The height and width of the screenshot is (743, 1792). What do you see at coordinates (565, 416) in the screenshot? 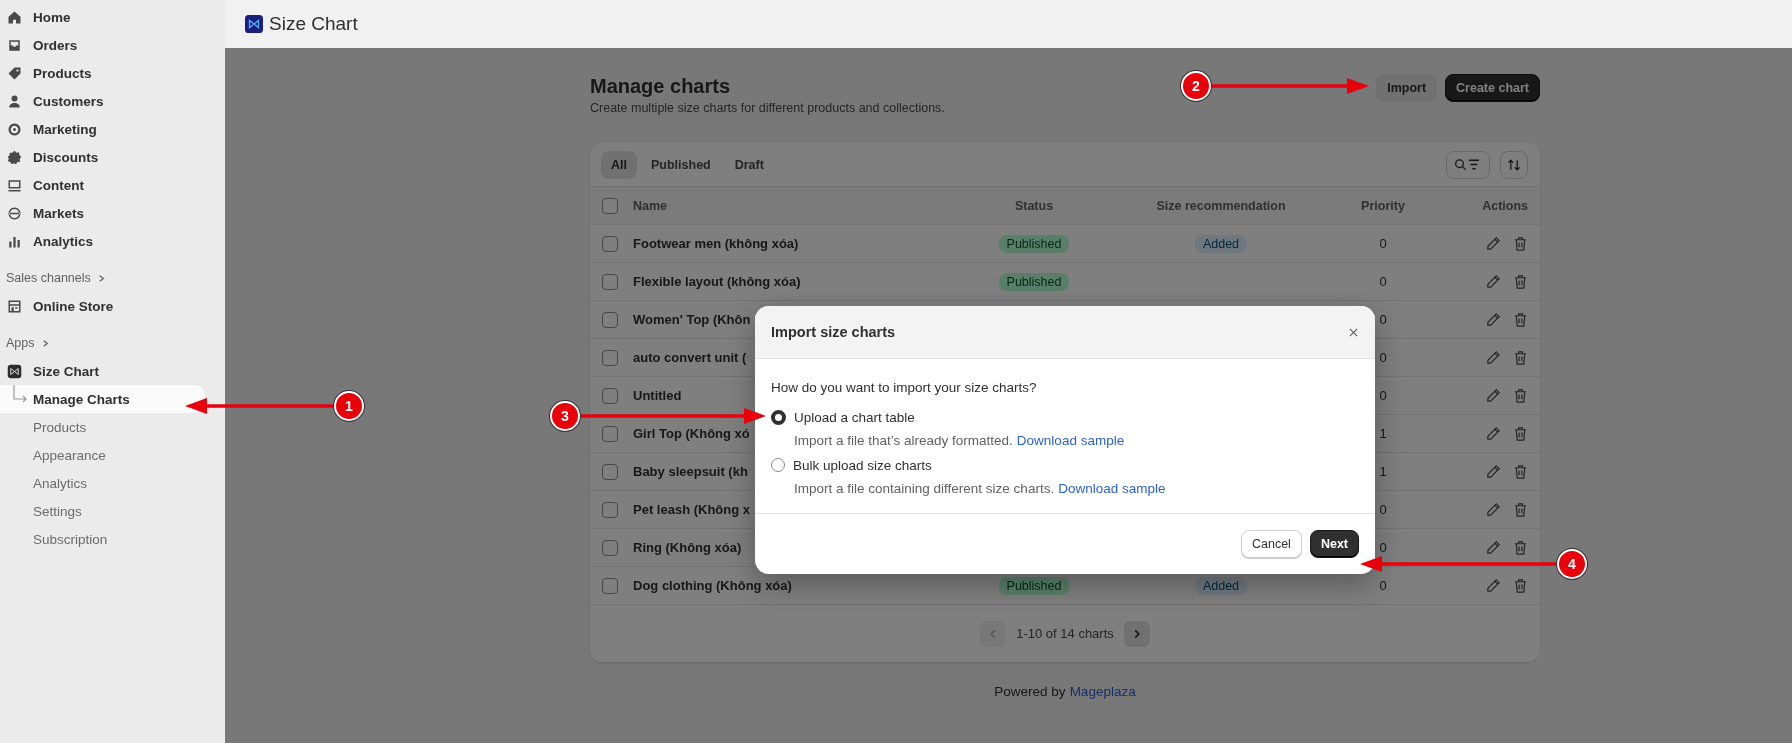
I see `step-number: 3` at bounding box center [565, 416].